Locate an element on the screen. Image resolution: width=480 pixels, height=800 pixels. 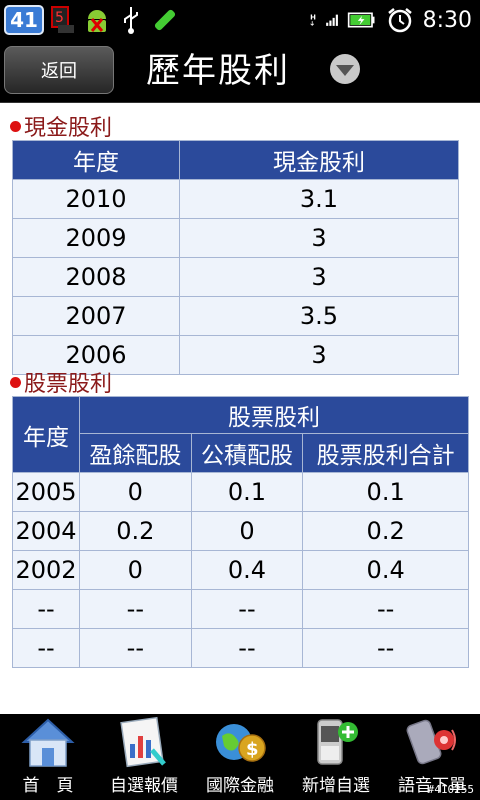
reserve-cell: 0.4 is located at coordinates (247, 570).